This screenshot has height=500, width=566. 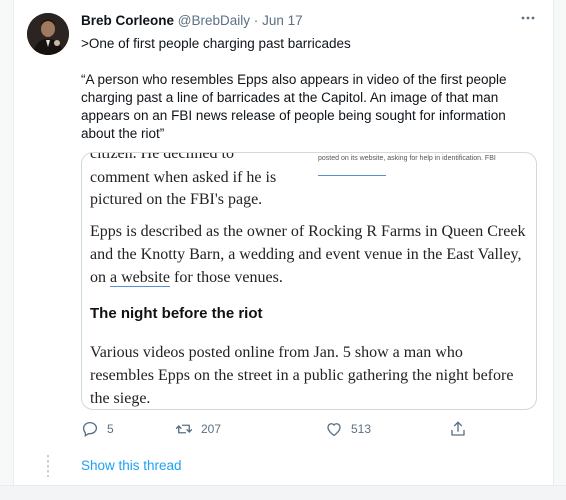 I want to click on reply-button: 5, so click(x=97, y=429).